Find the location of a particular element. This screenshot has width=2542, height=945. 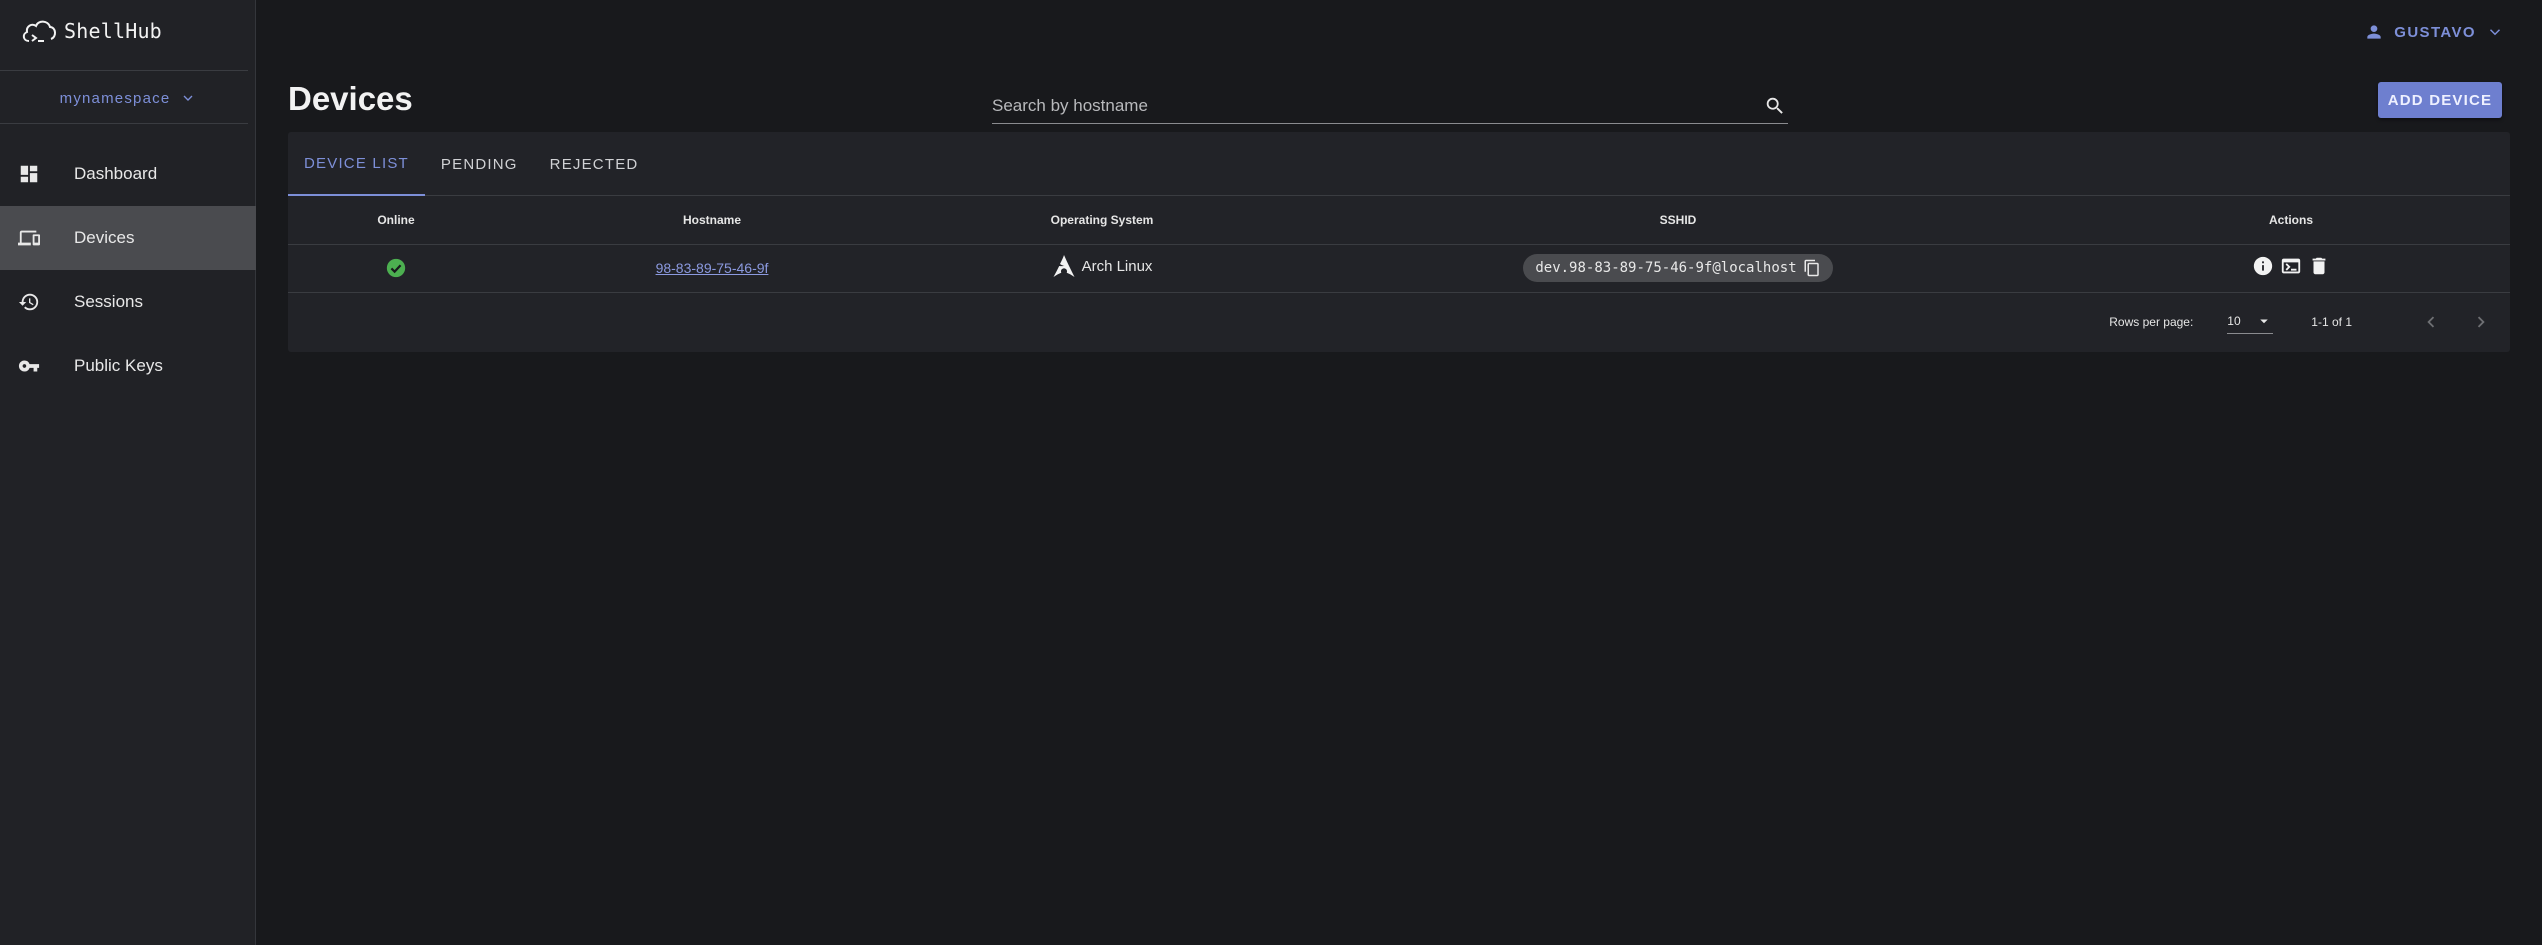

search-icon is located at coordinates (1775, 106).